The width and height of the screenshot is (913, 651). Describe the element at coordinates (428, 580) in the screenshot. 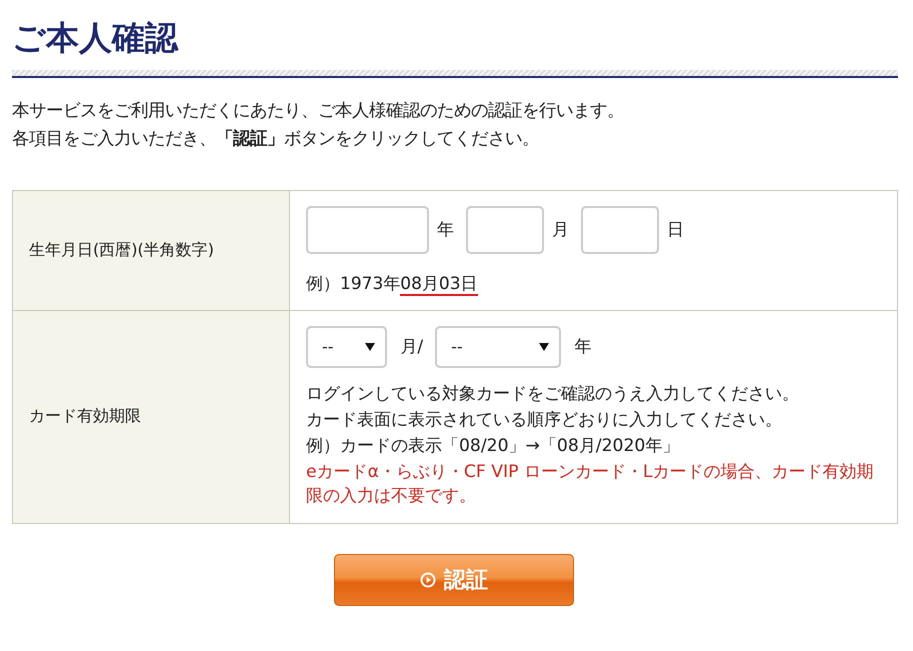

I see `play-icon` at that location.